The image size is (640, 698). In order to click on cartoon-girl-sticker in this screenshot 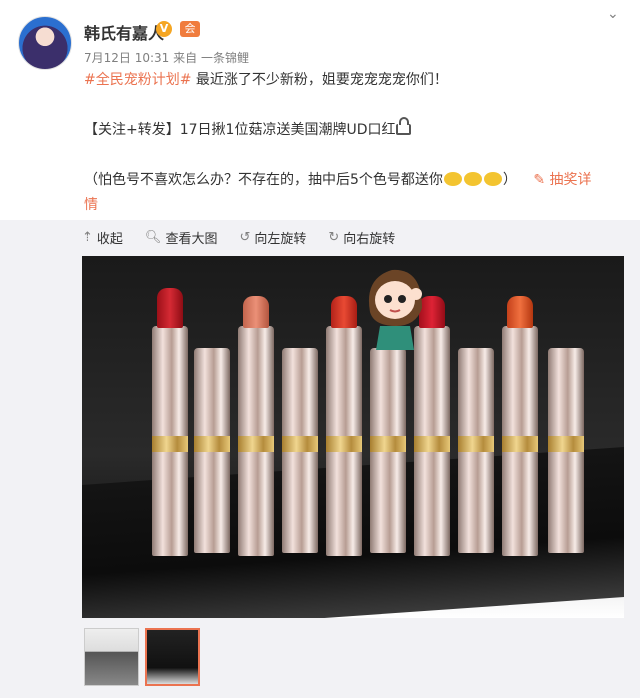, I will do `click(395, 309)`.